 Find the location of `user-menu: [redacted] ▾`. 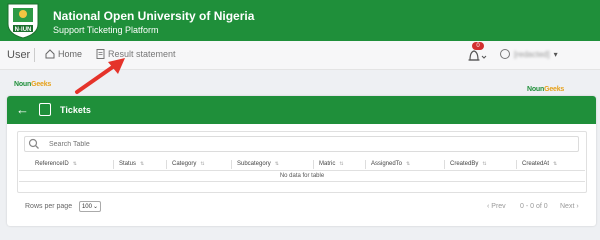

user-menu: [redacted] ▾ is located at coordinates (529, 54).